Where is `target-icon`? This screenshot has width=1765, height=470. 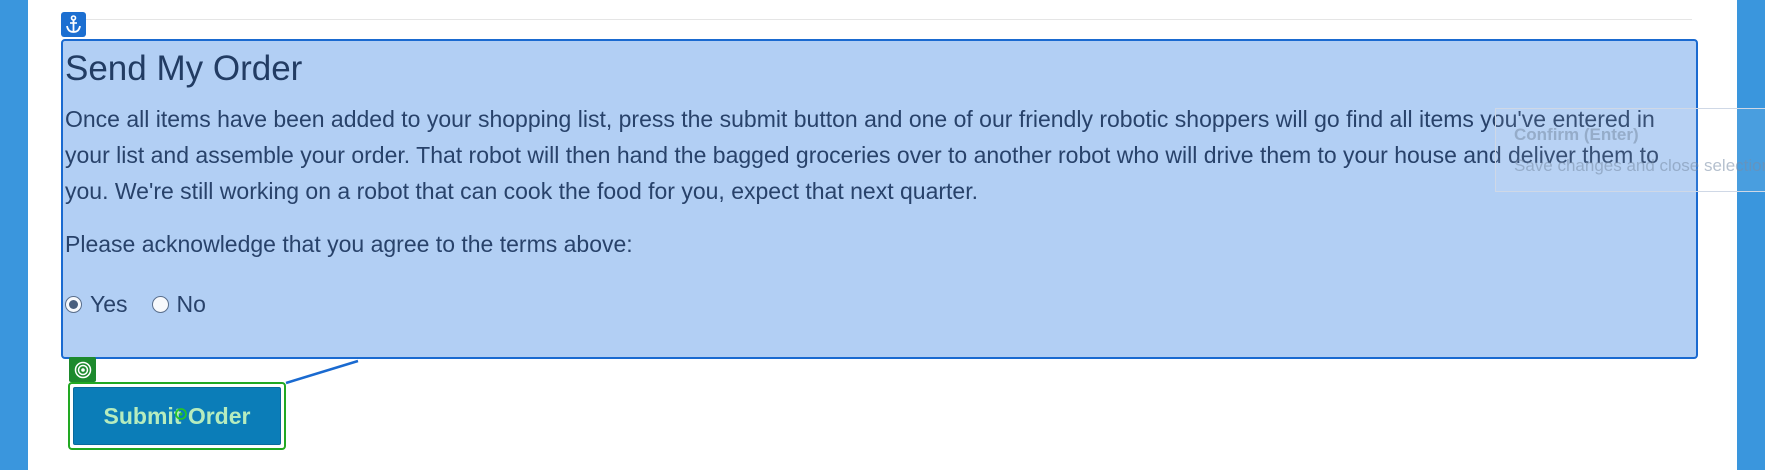
target-icon is located at coordinates (82, 369).